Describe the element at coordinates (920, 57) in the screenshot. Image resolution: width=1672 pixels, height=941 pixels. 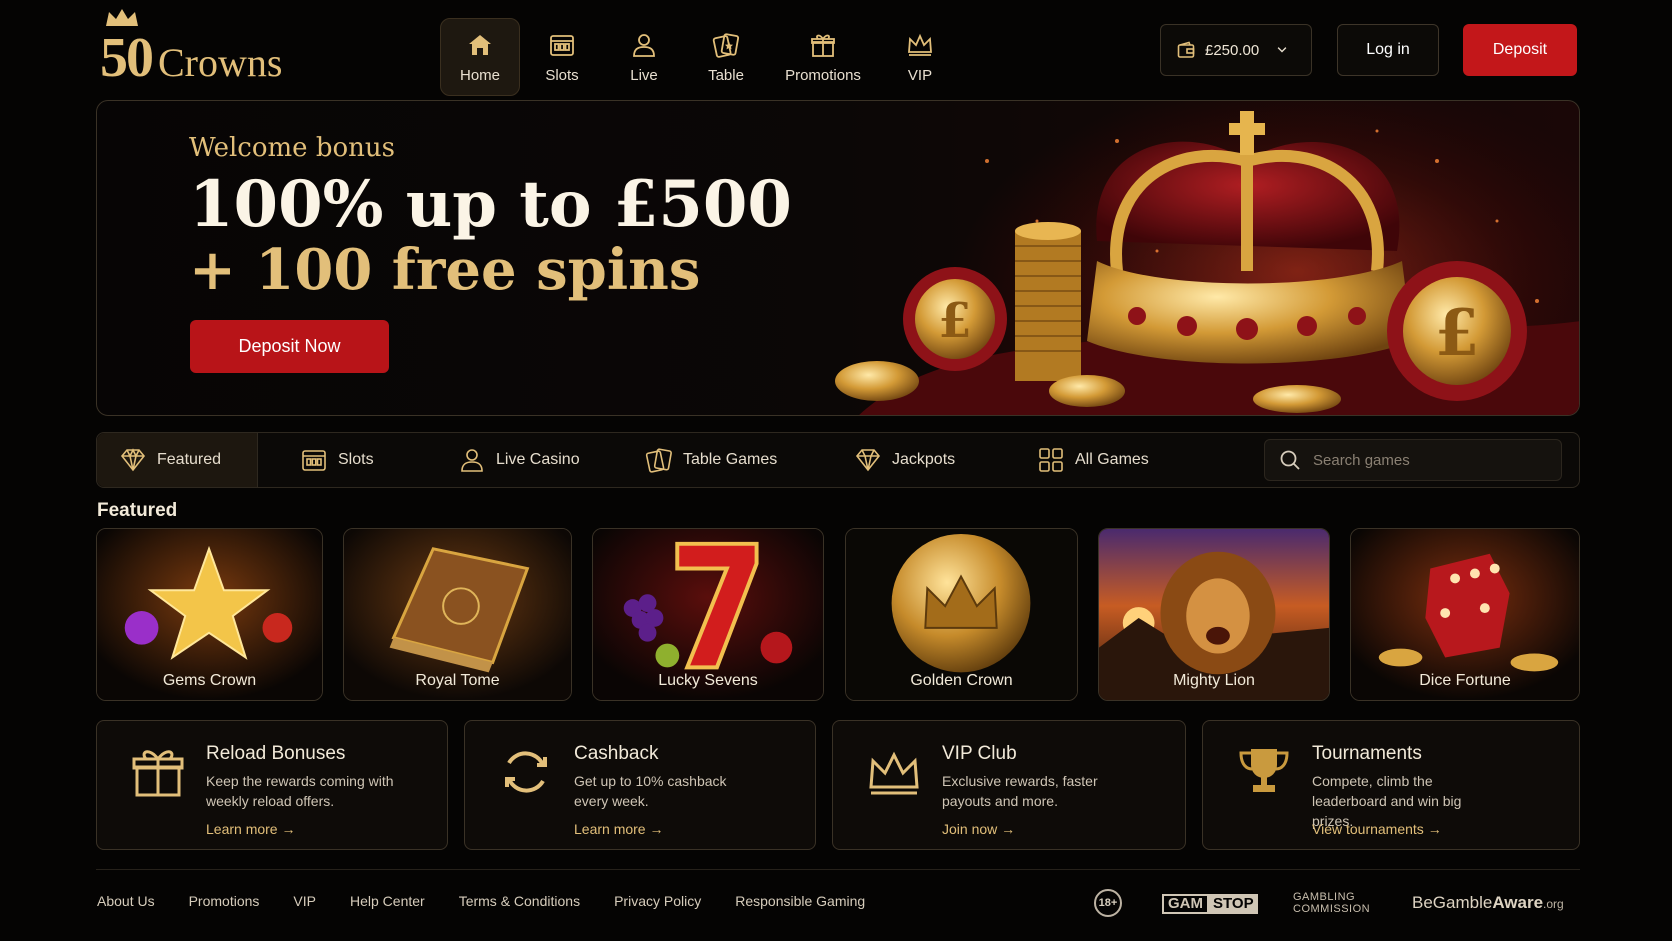
I see `nav-vip: VIP` at that location.